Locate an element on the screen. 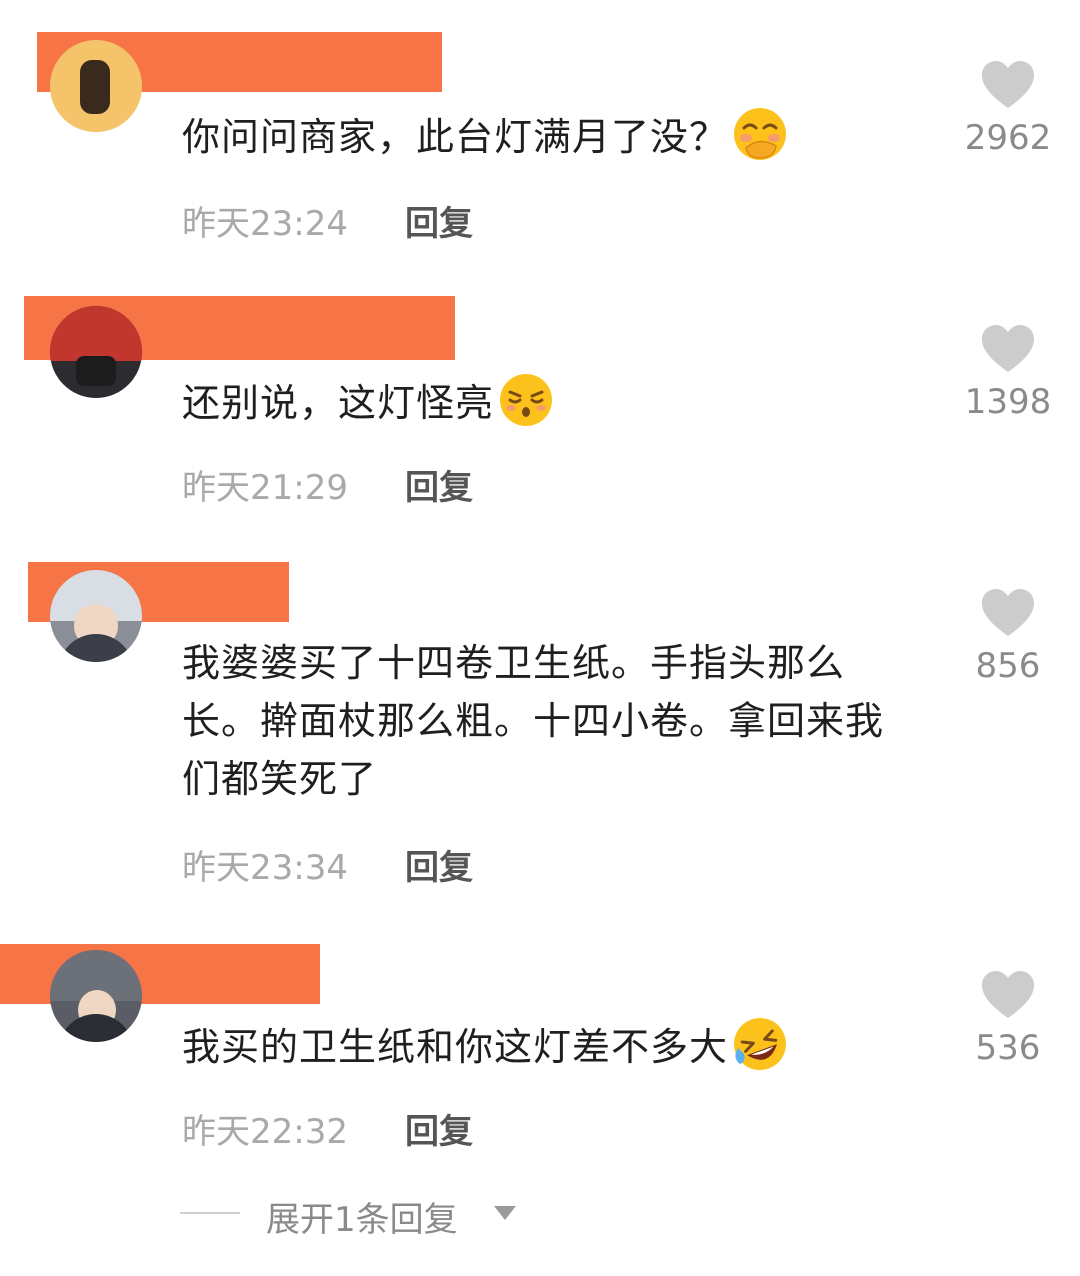 The width and height of the screenshot is (1080, 1276). comment-time: 昨天23:24 is located at coordinates (265, 224).